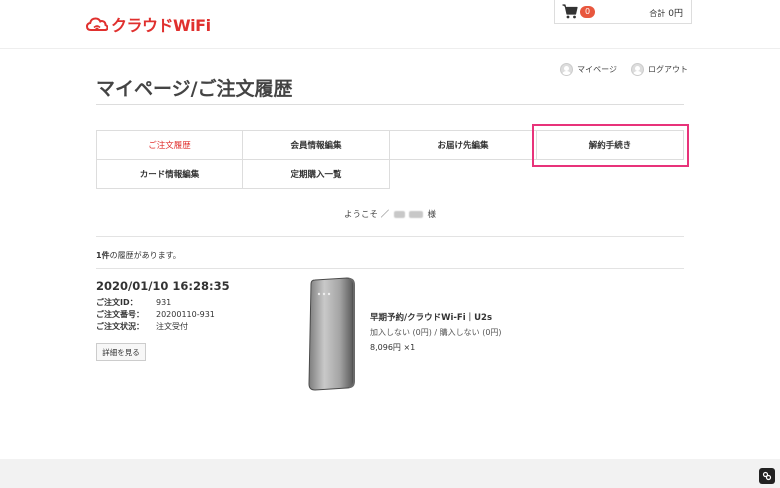  I want to click on user-icon, so click(567, 69).